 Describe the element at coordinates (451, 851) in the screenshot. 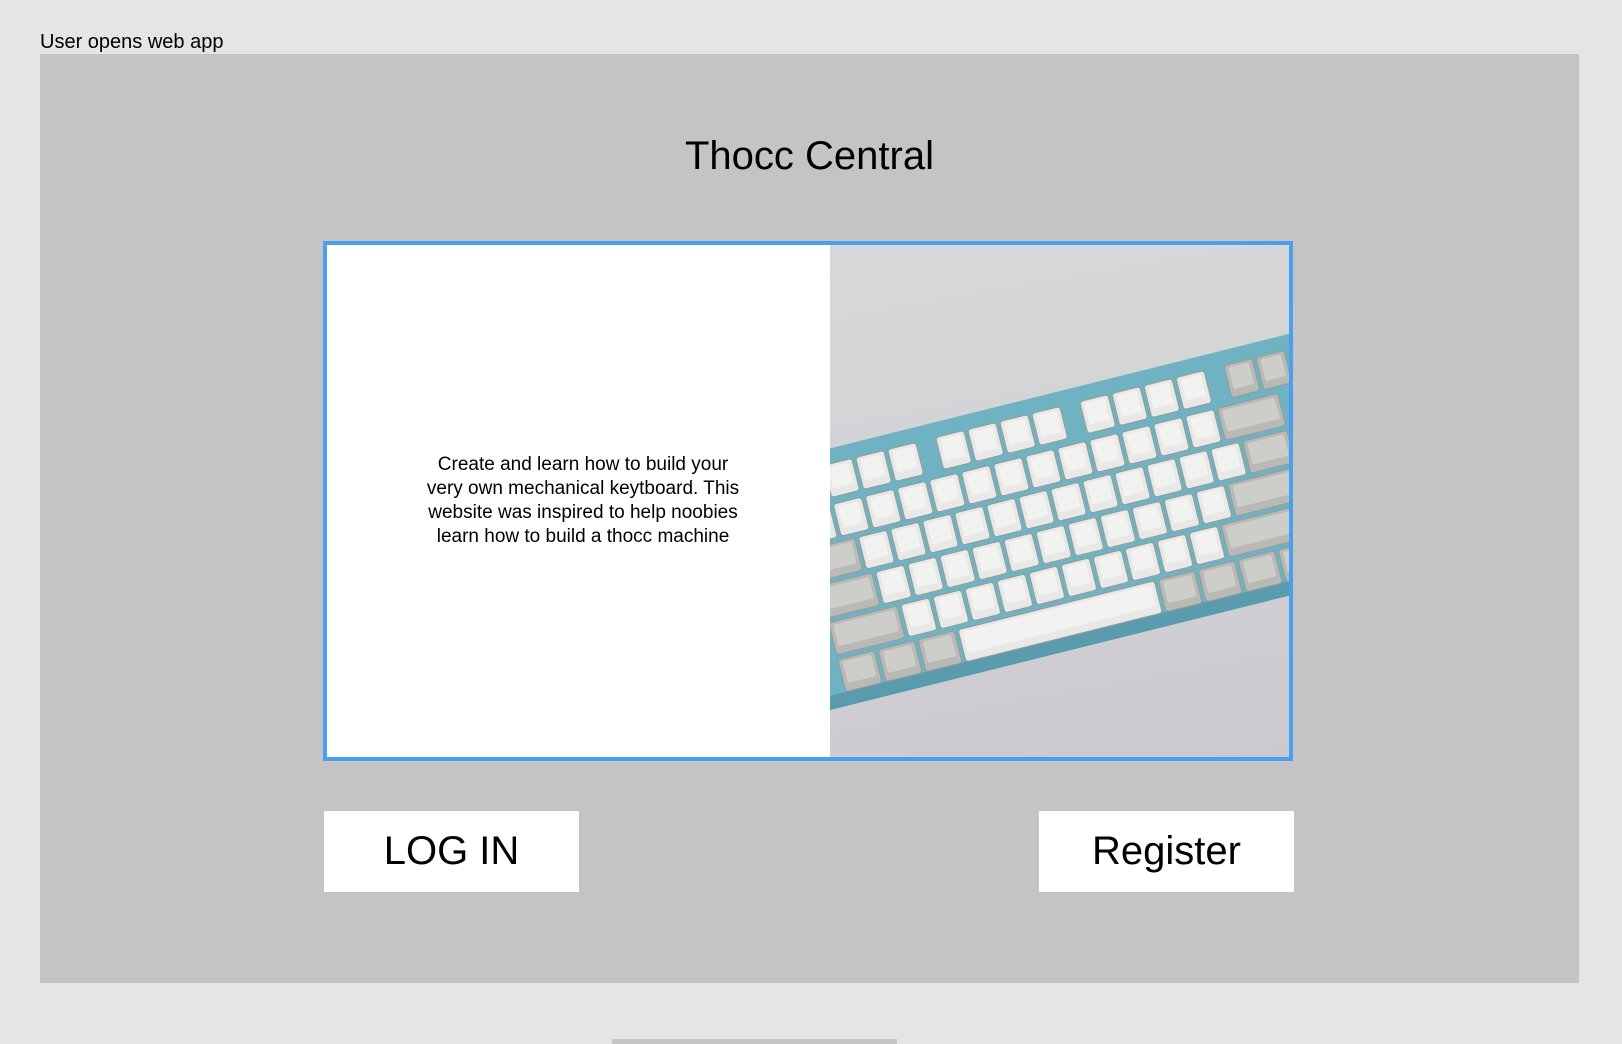

I see `login-button: LOG IN` at that location.